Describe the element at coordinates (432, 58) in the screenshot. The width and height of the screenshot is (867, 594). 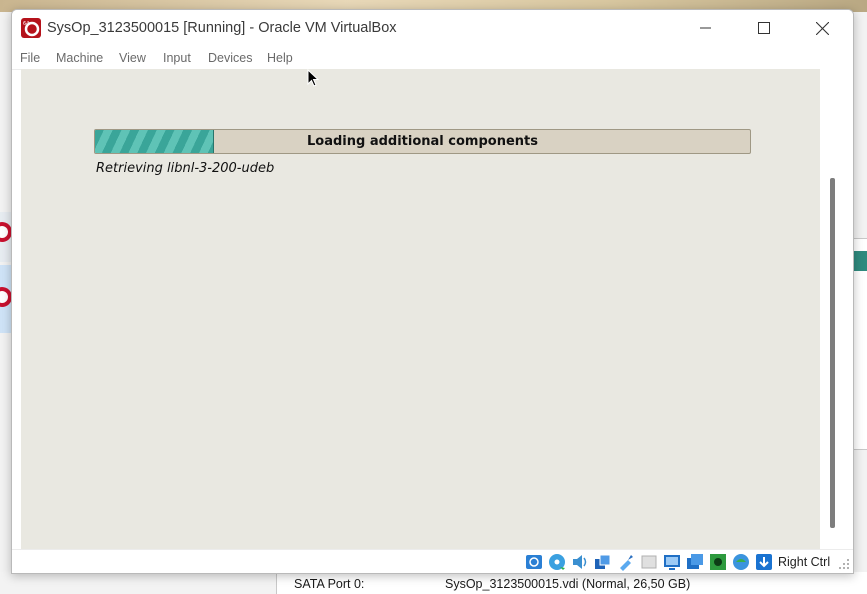
I see `menu-bar: File Machine View Input Devices Help` at that location.